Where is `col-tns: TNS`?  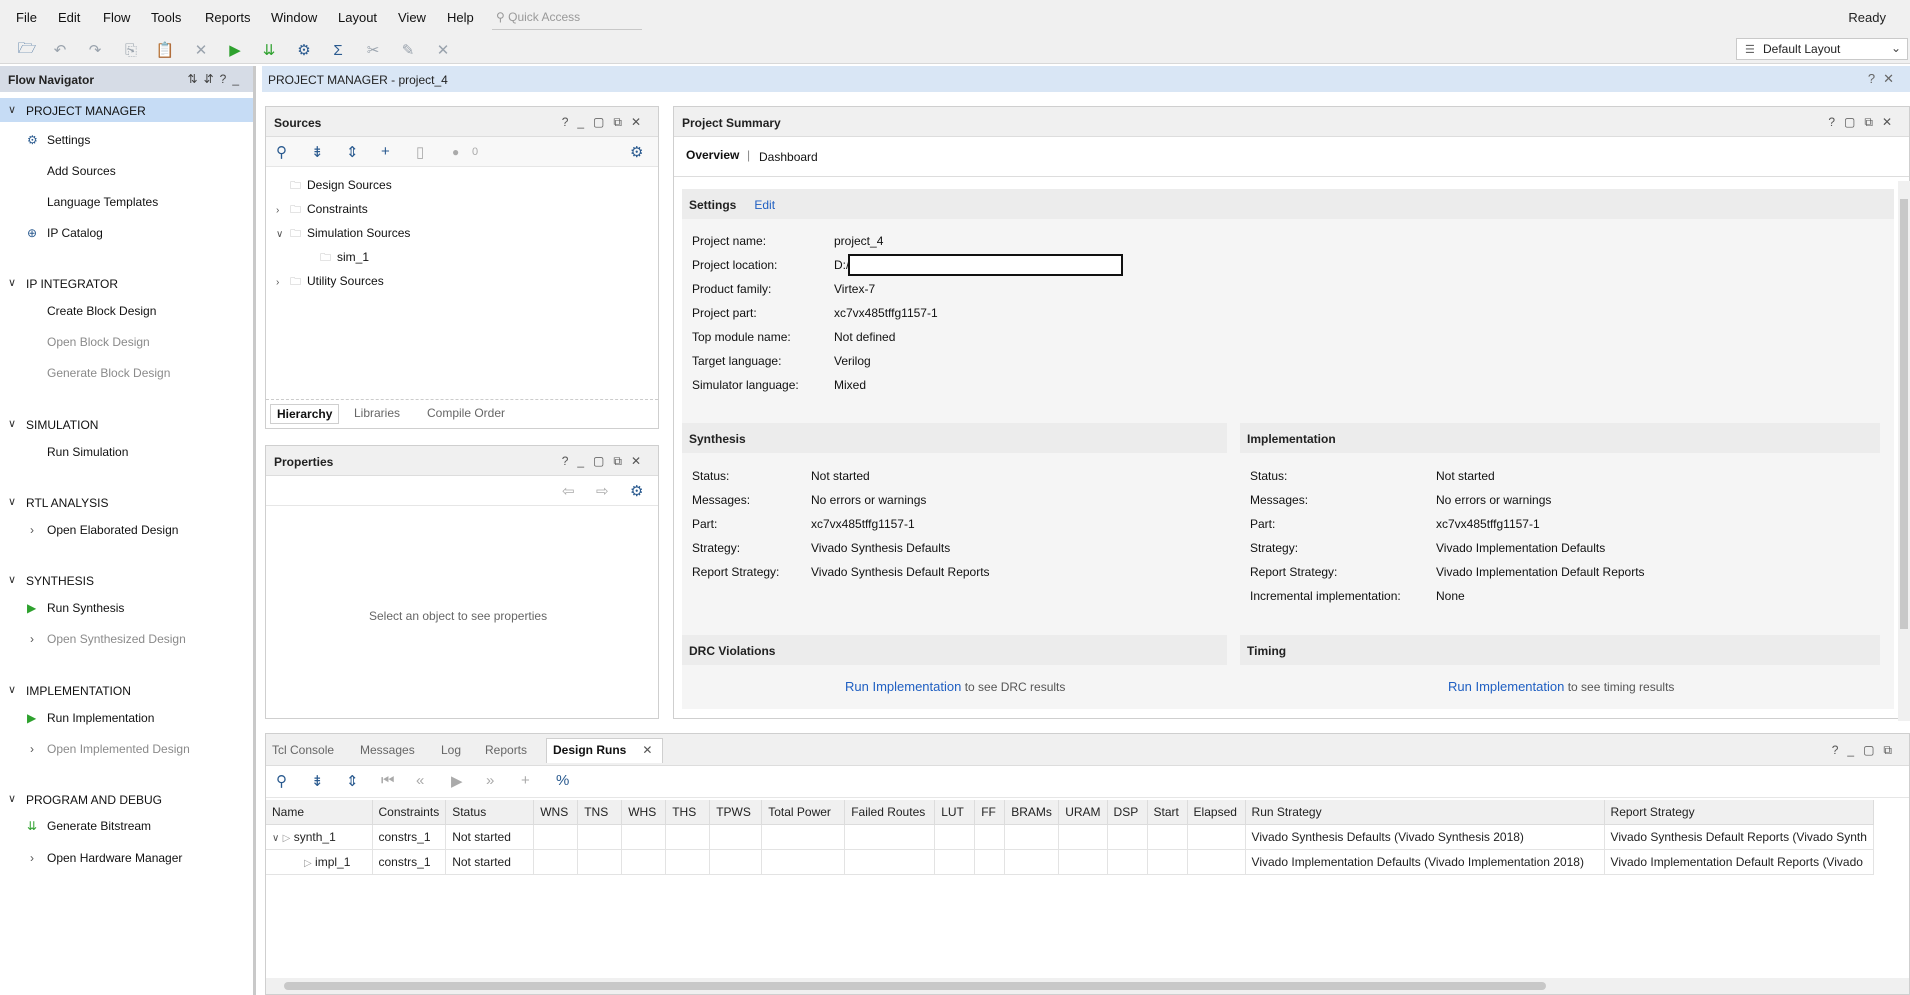
col-tns: TNS is located at coordinates (600, 812).